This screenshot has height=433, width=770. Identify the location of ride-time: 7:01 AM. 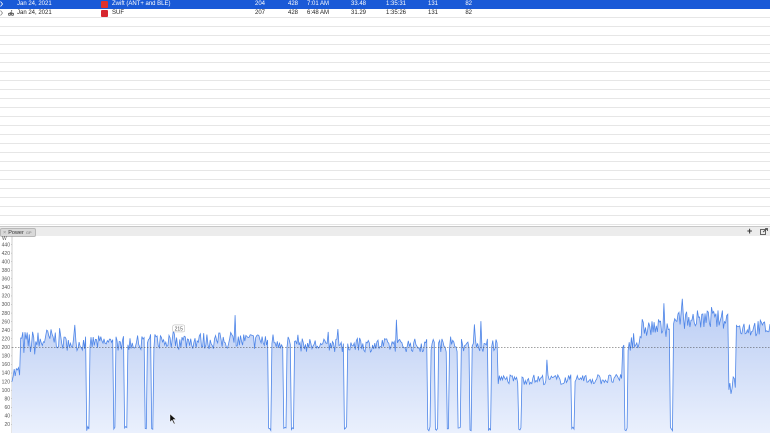
(318, 4).